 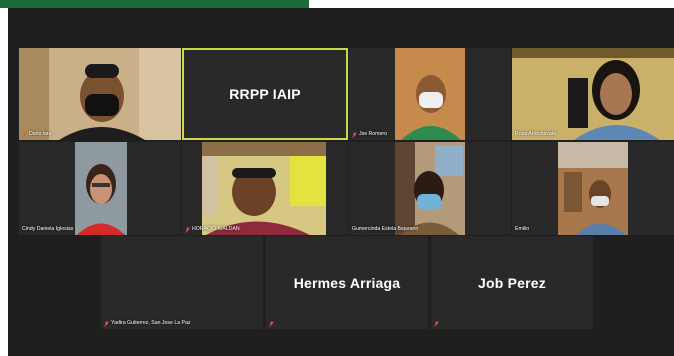 I want to click on video-frame-darlo-lara, so click(x=100, y=94).